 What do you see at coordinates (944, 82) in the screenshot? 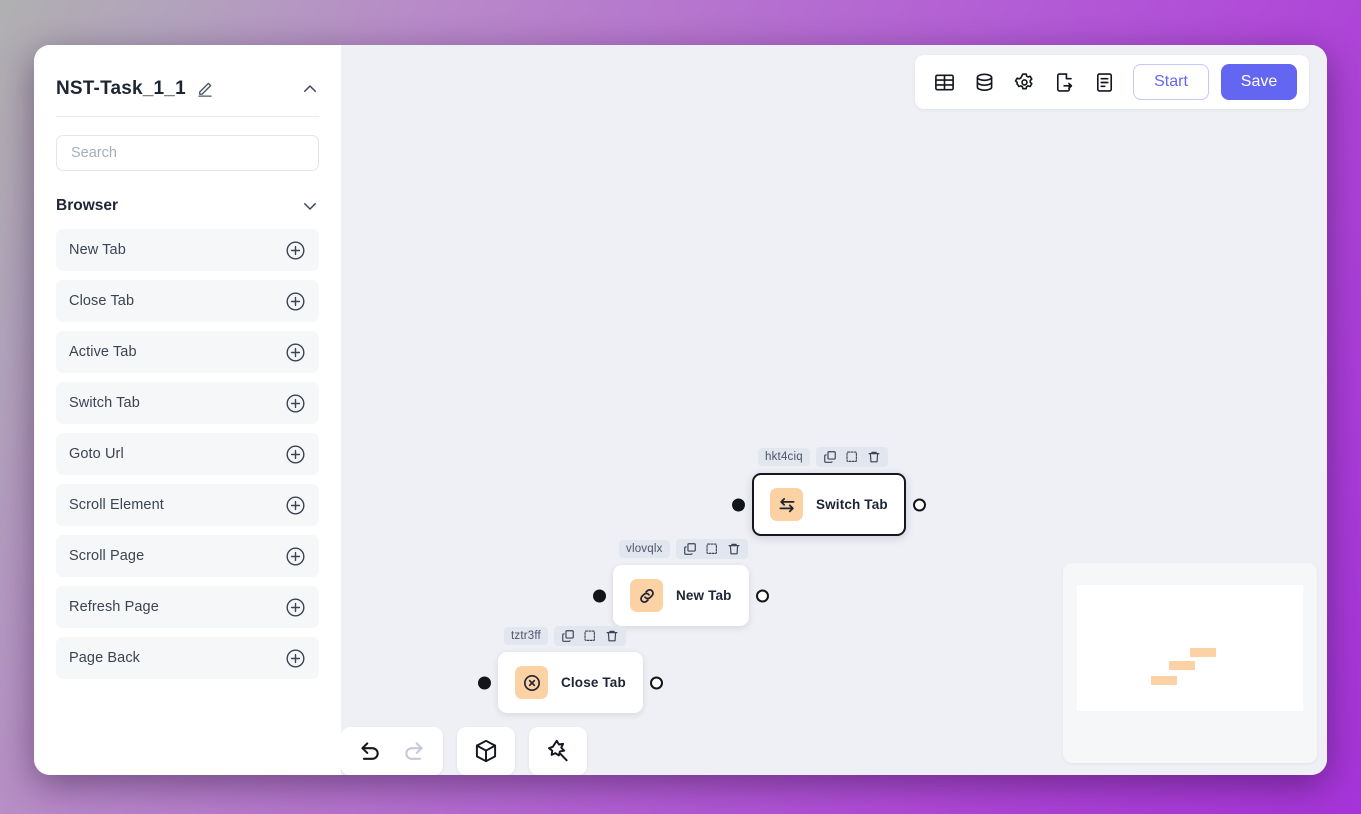
I see `table-grid-icon` at bounding box center [944, 82].